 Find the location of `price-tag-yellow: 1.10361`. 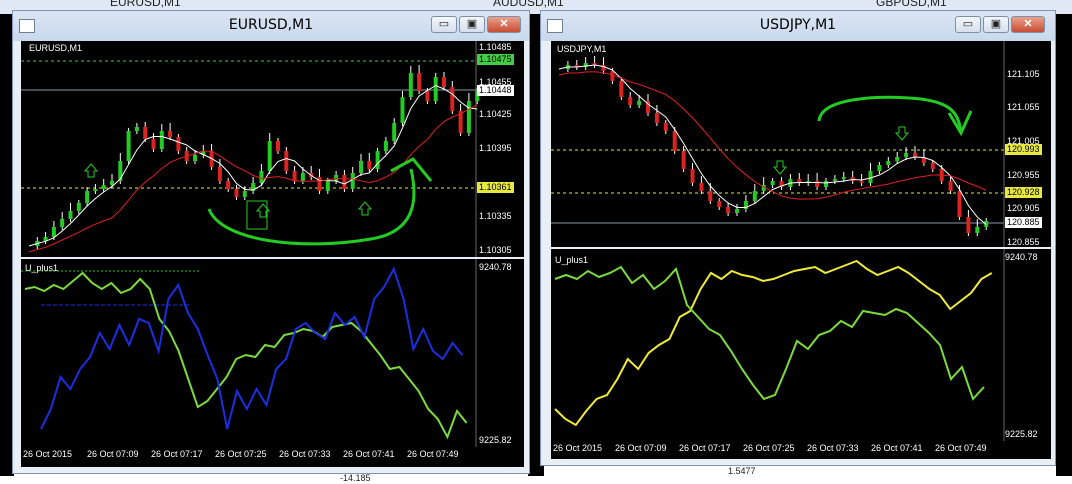

price-tag-yellow: 1.10361 is located at coordinates (495, 187).